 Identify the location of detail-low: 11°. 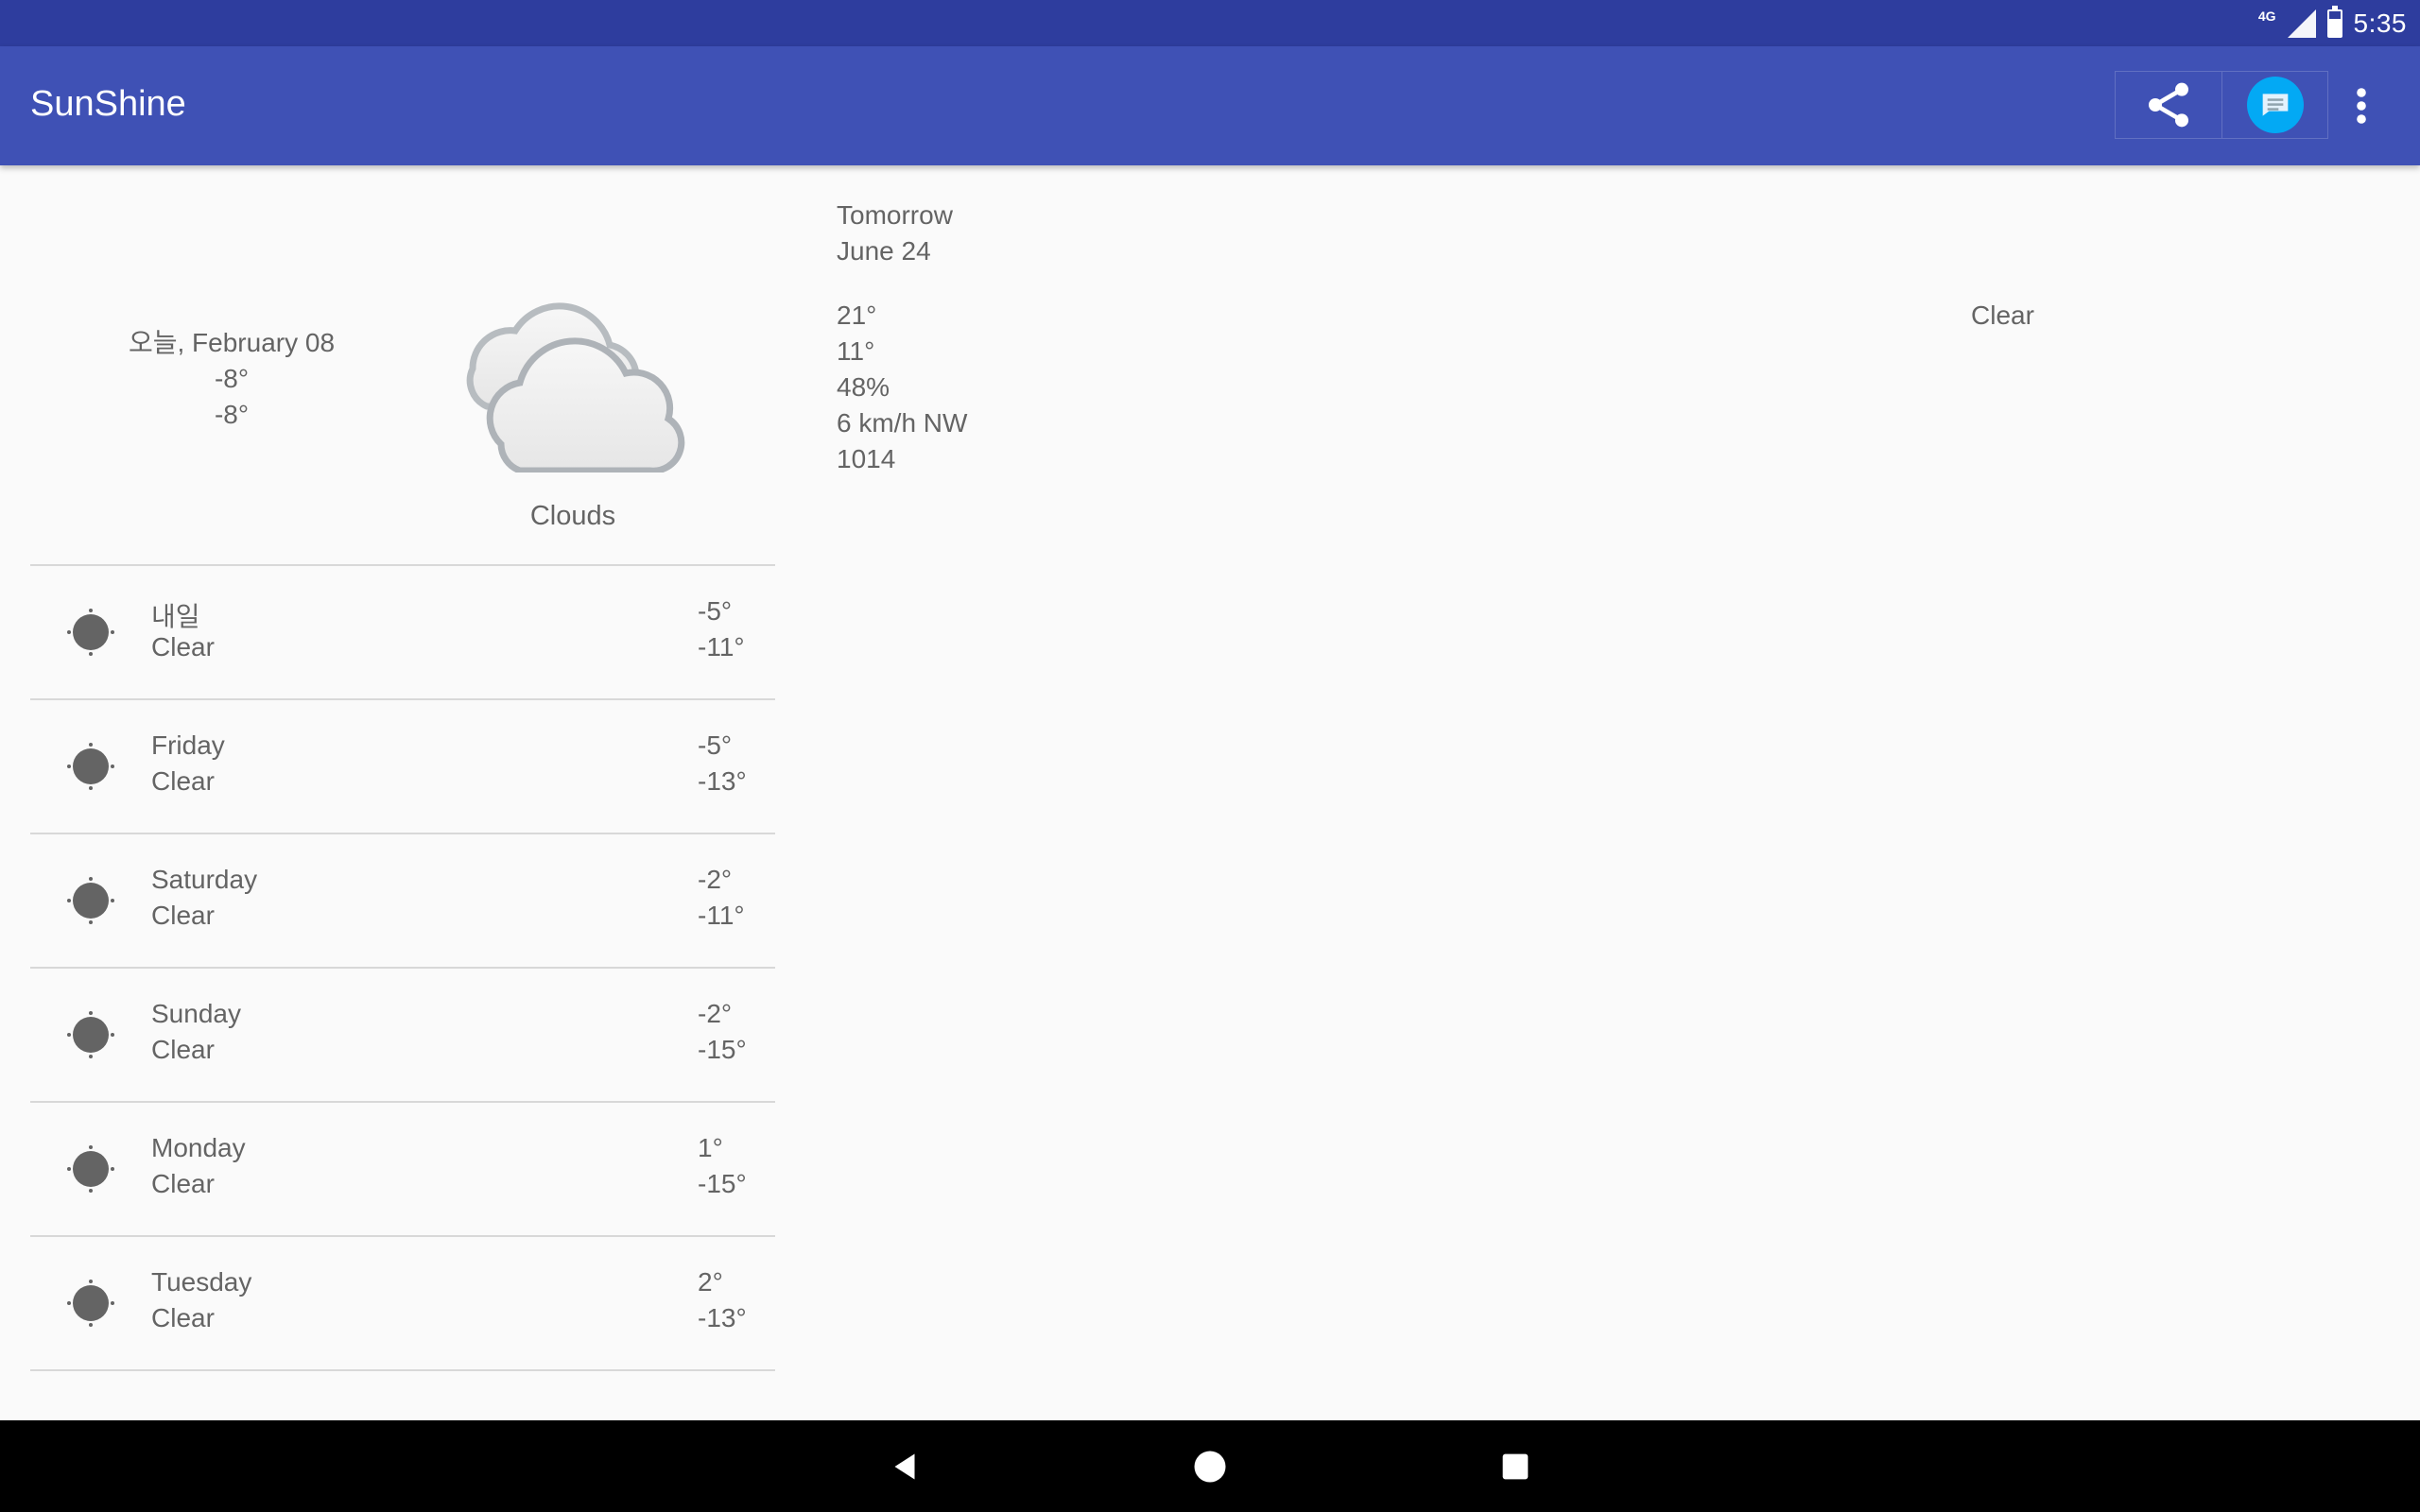
(856, 351).